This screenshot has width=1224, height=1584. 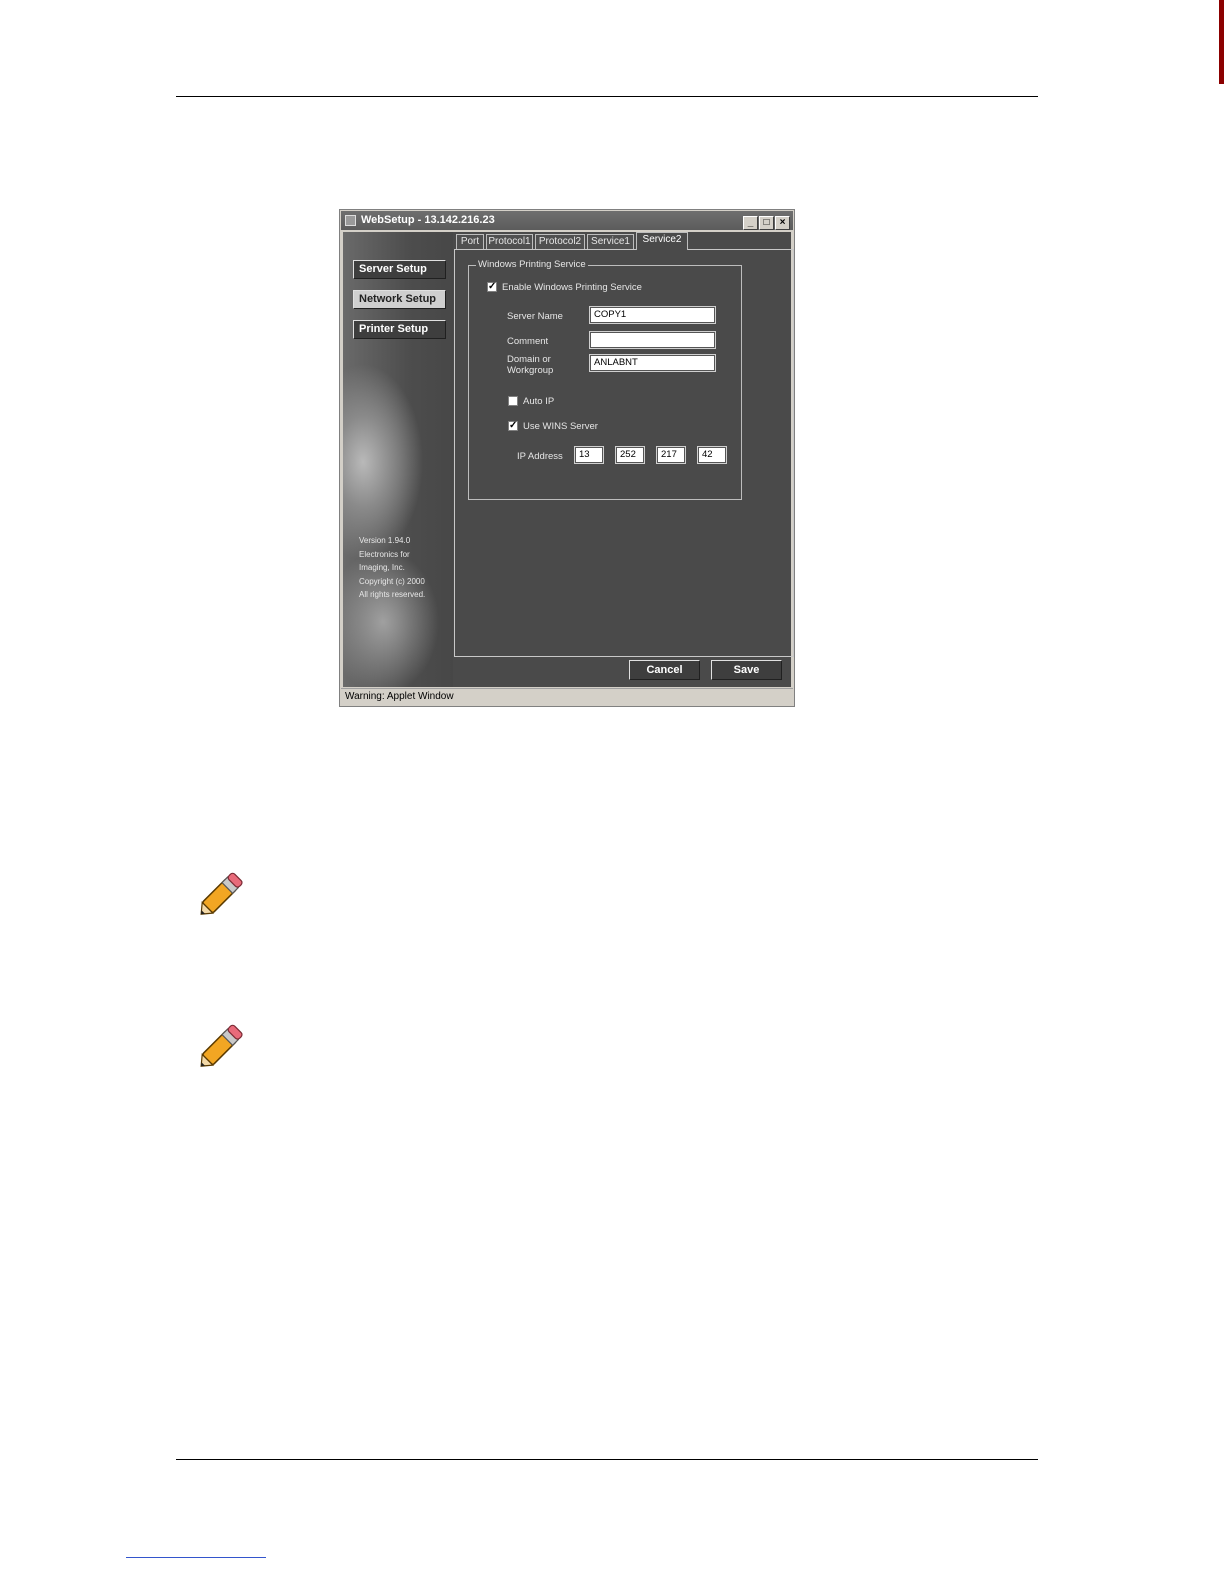 What do you see at coordinates (746, 670) in the screenshot?
I see `save-button: Save` at bounding box center [746, 670].